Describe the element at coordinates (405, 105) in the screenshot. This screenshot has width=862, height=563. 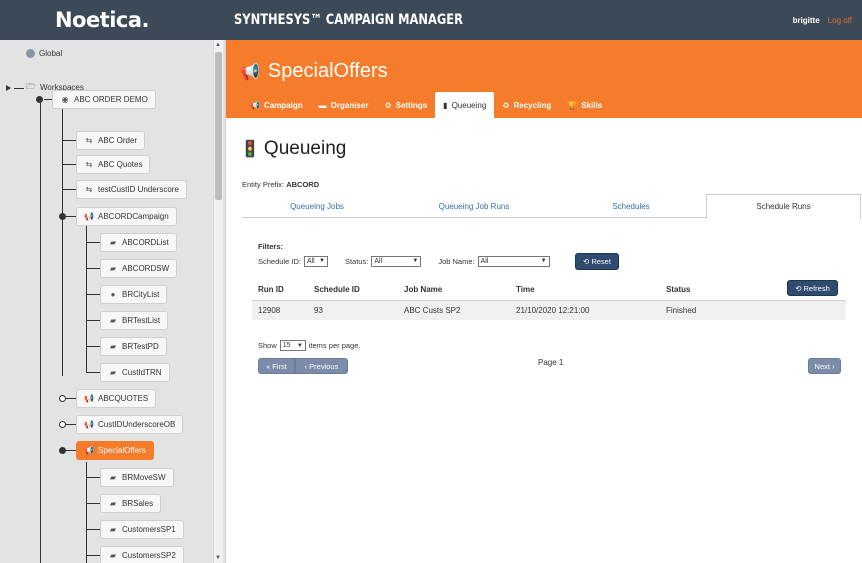
I see `tab-settings: ⚙ Settings` at that location.